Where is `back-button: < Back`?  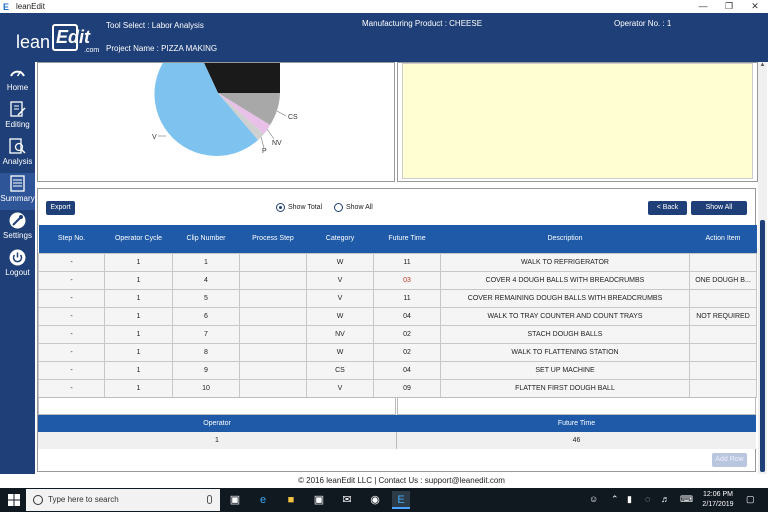
back-button: < Back is located at coordinates (667, 208).